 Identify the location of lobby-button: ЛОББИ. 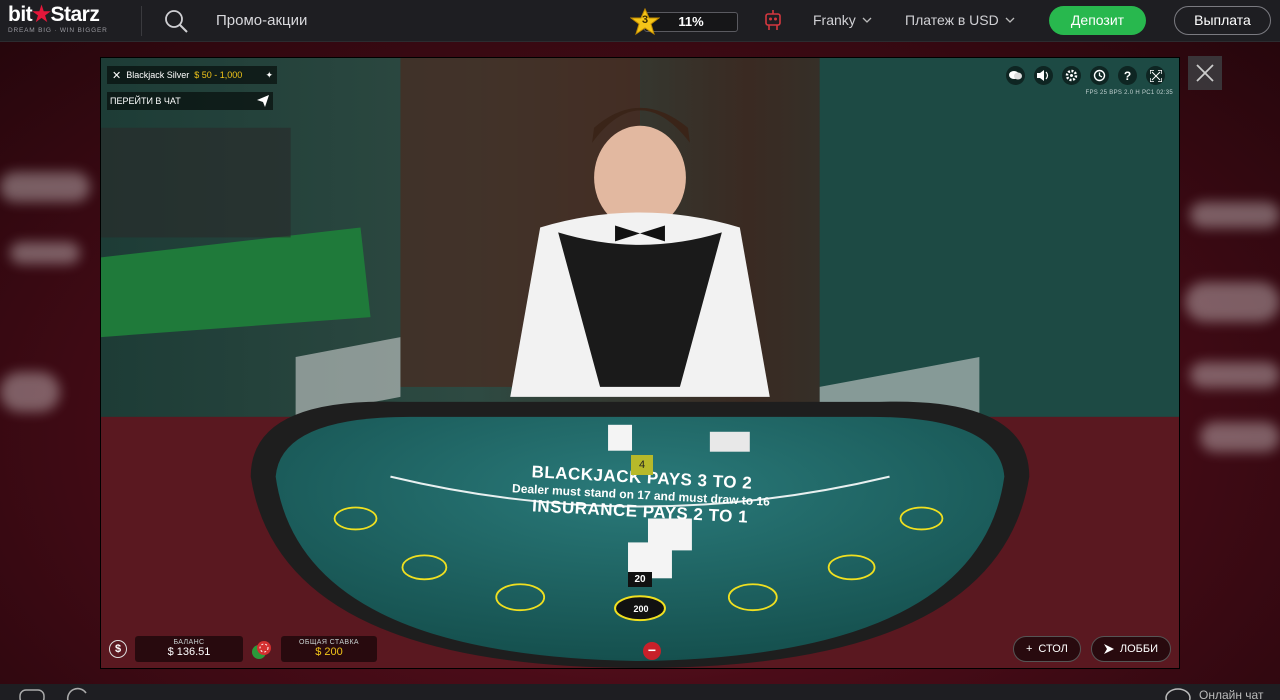
(1130, 649).